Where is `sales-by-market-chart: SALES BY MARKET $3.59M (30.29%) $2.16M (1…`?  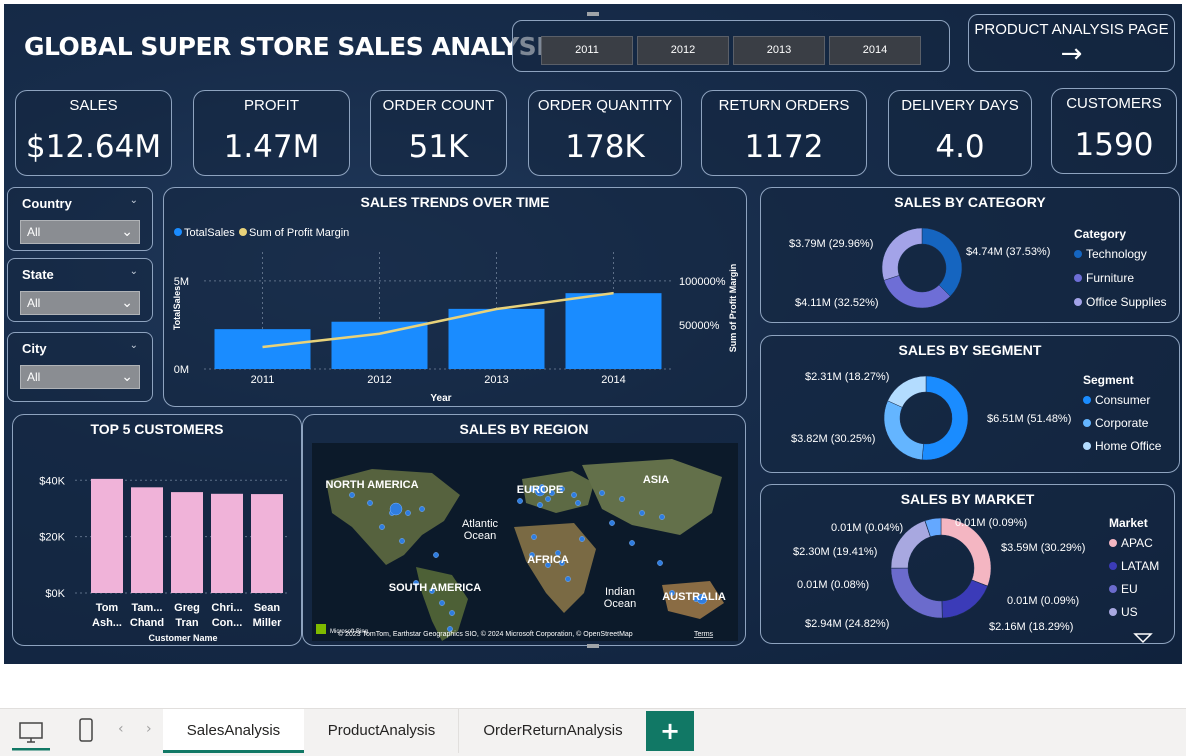 sales-by-market-chart: SALES BY MARKET $3.59M (30.29%) $2.16M (1… is located at coordinates (967, 564).